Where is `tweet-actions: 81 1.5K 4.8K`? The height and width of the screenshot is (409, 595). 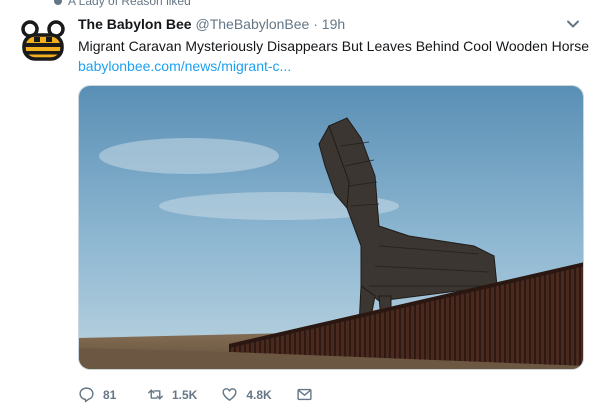 tweet-actions: 81 1.5K 4.8K is located at coordinates (207, 394).